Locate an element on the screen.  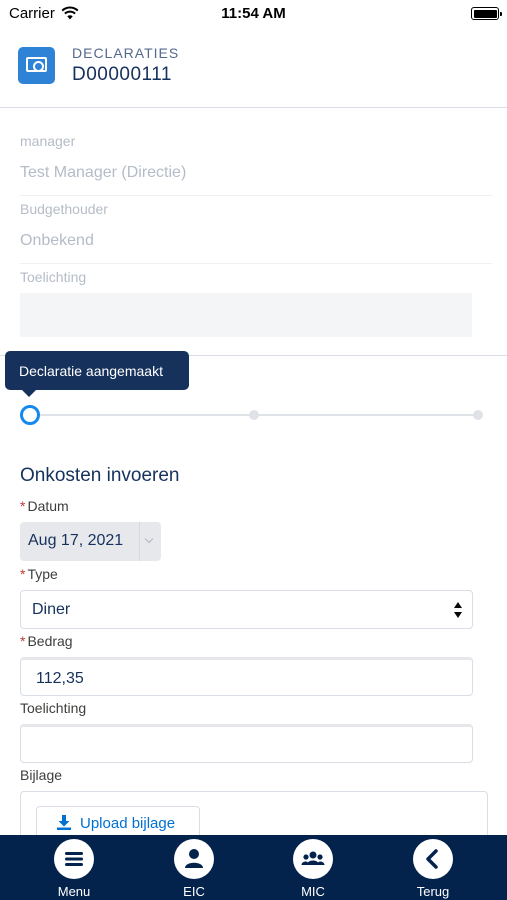
toelichting-detail-label: Toelichting is located at coordinates (53, 277).